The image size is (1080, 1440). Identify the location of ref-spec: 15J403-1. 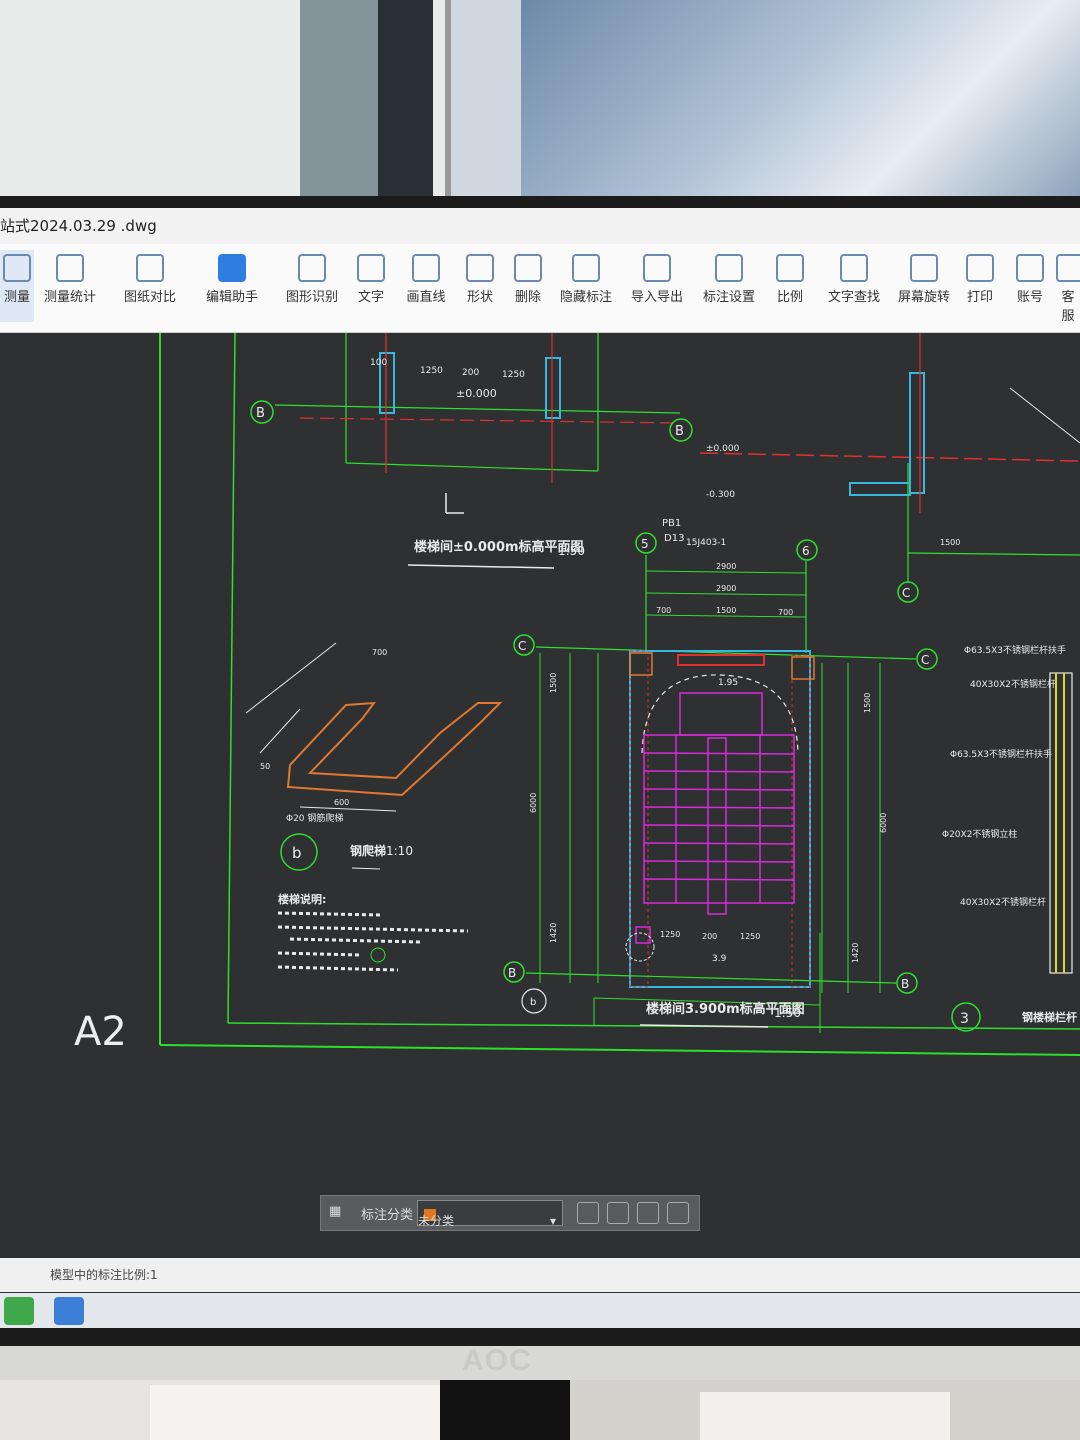
(706, 543).